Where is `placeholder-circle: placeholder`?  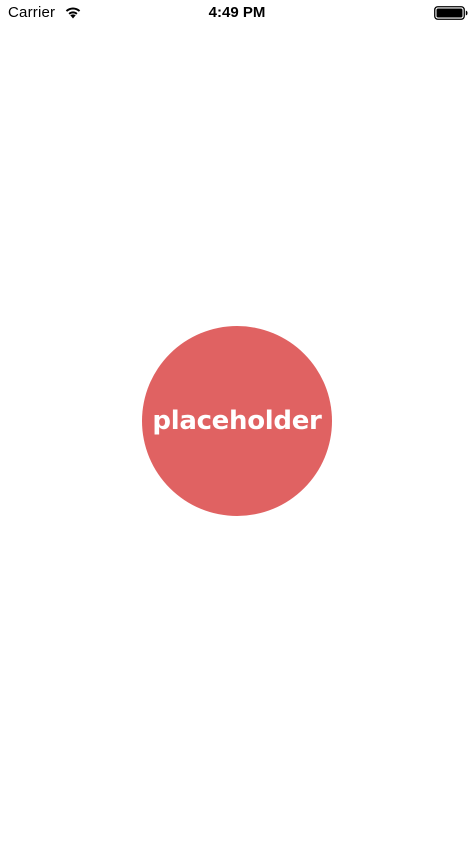
placeholder-circle: placeholder is located at coordinates (237, 421).